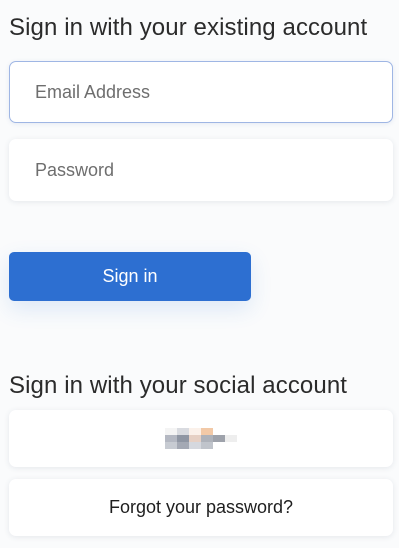  I want to click on forgot-password-label: Forgot your password?, so click(201, 507).